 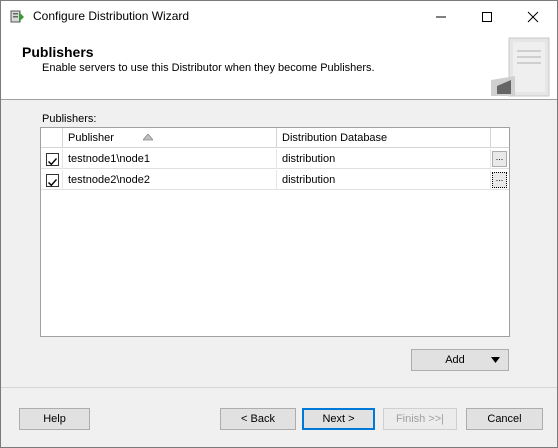 I want to click on grid-header: Publisher Distribution Database, so click(x=275, y=138).